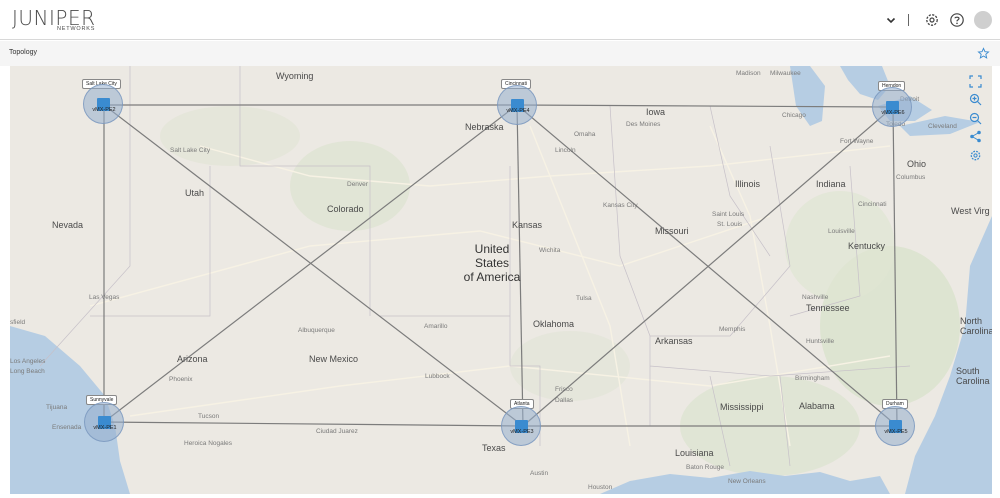 The height and width of the screenshot is (498, 1000). I want to click on map-label-country: United States of America, so click(492, 263).